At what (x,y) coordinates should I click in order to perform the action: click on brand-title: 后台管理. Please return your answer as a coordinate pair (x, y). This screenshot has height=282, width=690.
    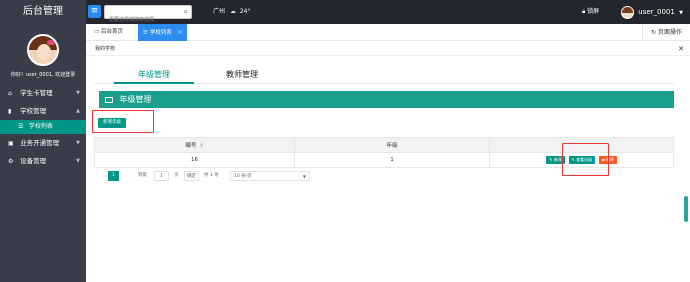
    Looking at the image, I should click on (43, 12).